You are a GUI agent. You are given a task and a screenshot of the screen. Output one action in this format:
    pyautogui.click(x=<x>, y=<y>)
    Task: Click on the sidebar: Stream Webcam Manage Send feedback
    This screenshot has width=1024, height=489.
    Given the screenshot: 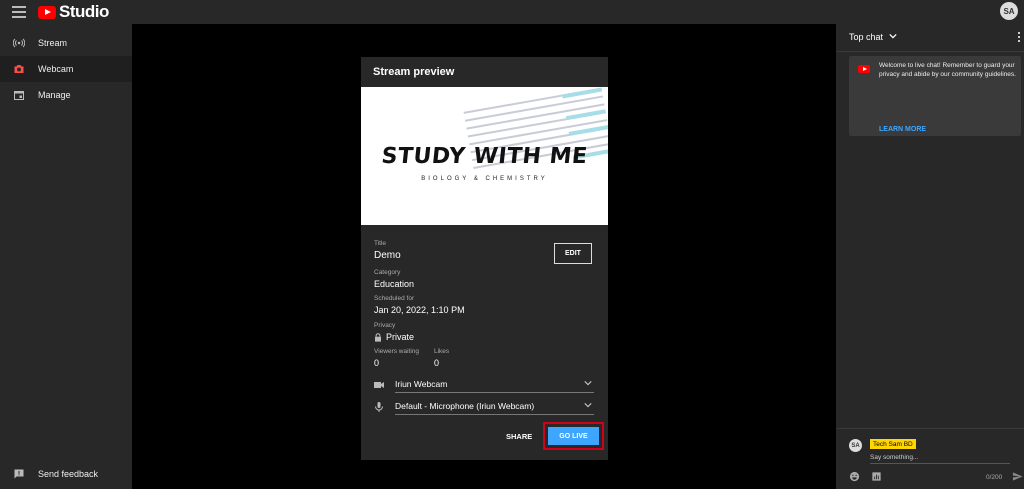 What is the action you would take?
    pyautogui.click(x=66, y=256)
    